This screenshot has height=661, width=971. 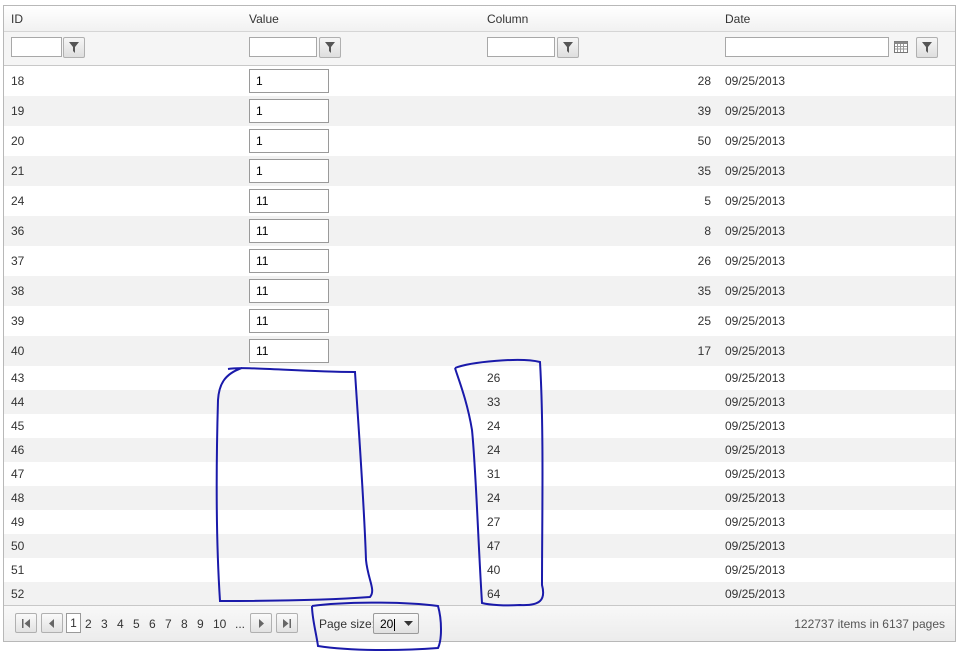 What do you see at coordinates (704, 261) in the screenshot?
I see `column-cell: 26` at bounding box center [704, 261].